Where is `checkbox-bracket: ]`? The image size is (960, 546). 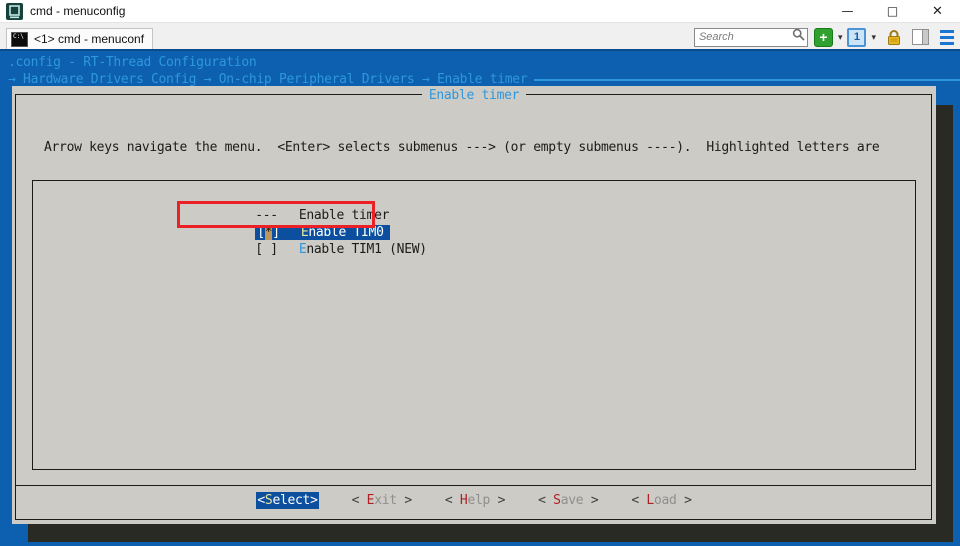
checkbox-bracket: ] is located at coordinates (274, 249).